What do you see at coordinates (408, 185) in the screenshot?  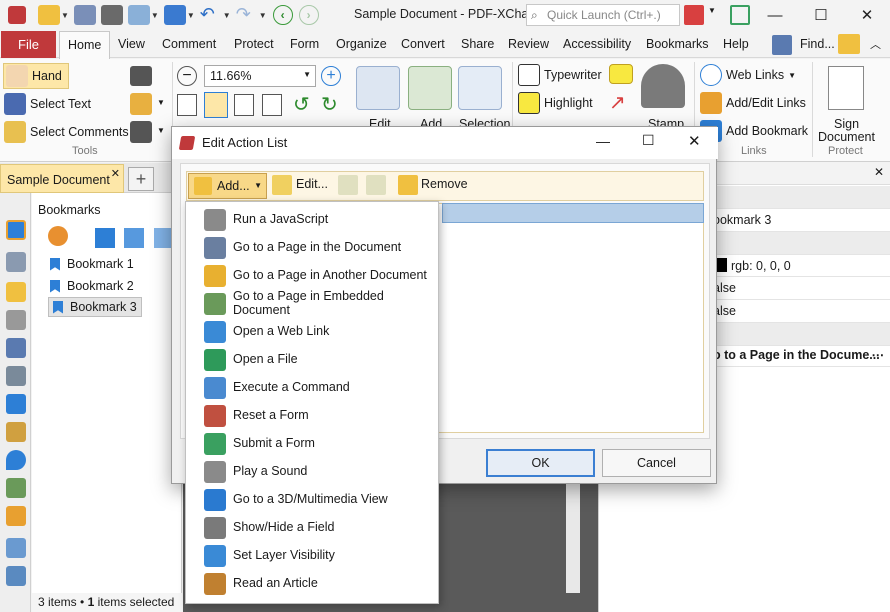 I see `remove-action-icon` at bounding box center [408, 185].